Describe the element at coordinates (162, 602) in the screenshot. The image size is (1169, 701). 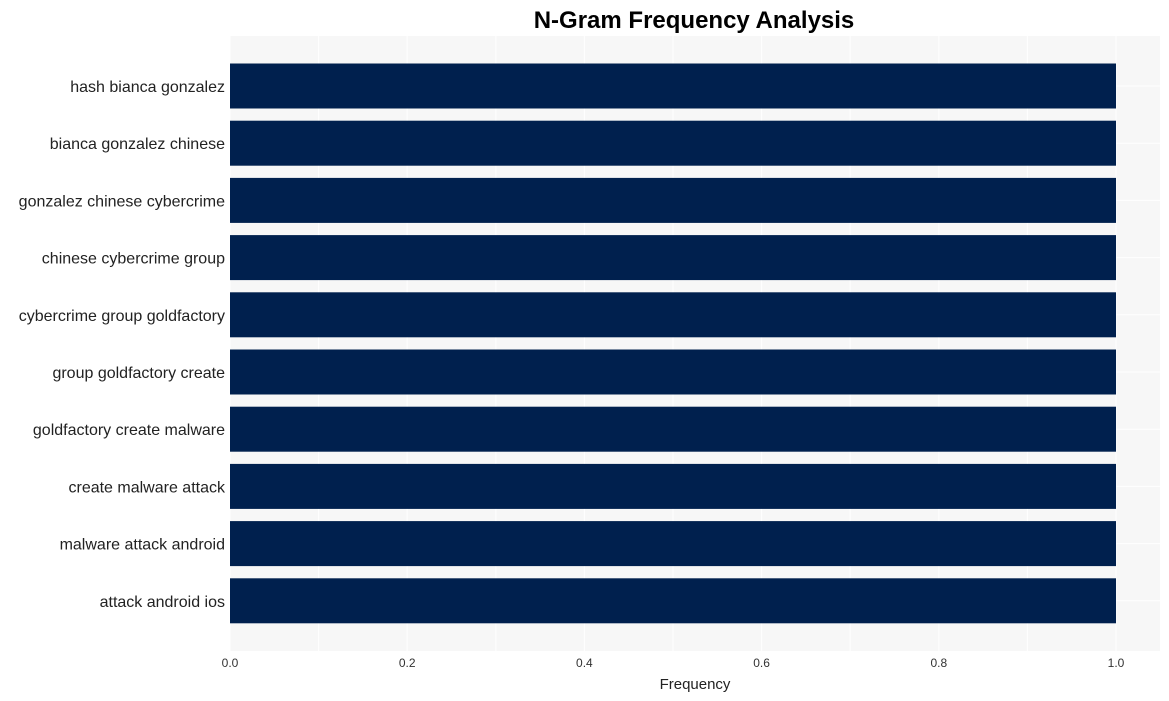
I see `y-tick-label: attack android ios` at that location.